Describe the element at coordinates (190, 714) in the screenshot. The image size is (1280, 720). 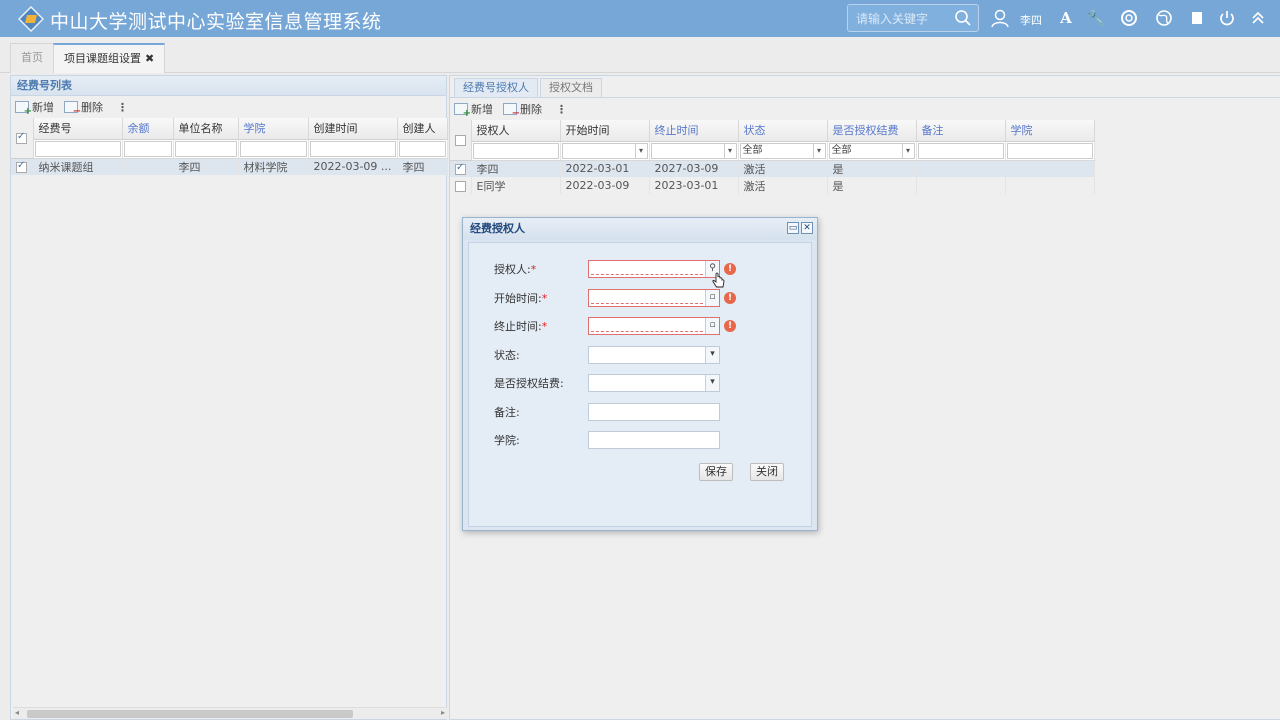
I see `scrollbar-thumb` at that location.